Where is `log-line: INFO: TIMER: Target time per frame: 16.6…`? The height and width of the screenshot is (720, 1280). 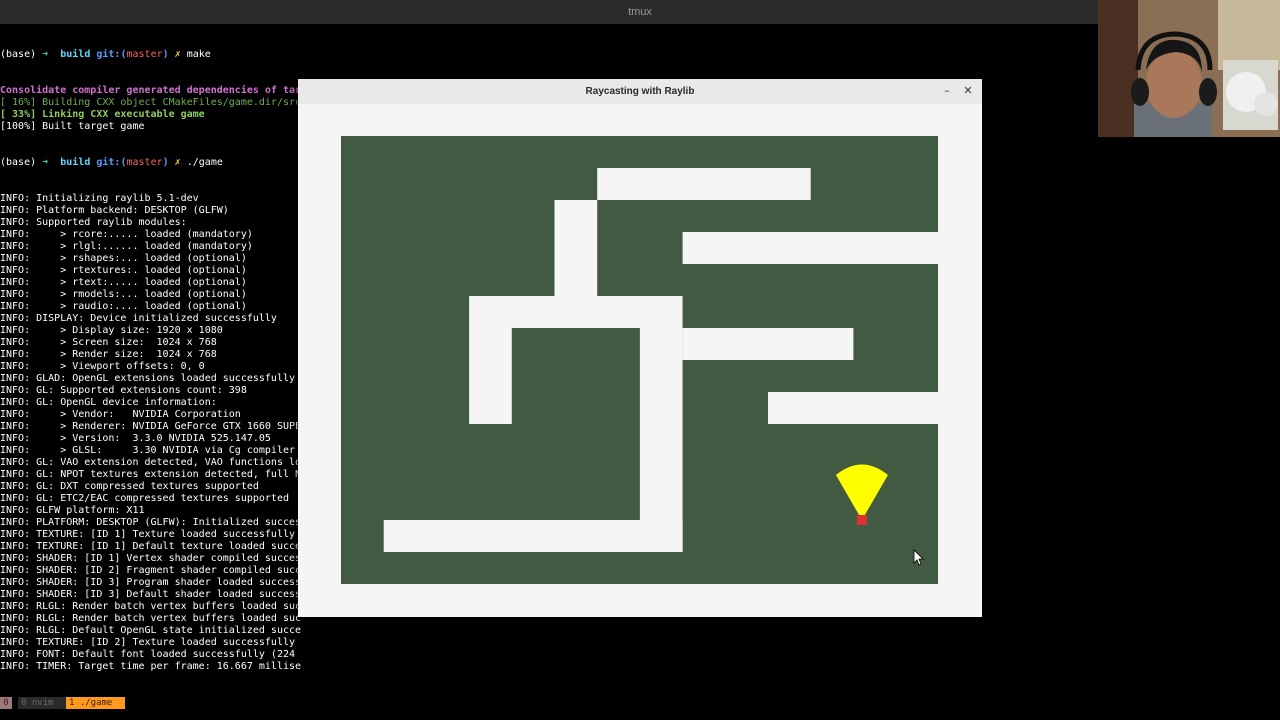
log-line: INFO: TIMER: Target time per frame: 16.6… is located at coordinates (151, 666).